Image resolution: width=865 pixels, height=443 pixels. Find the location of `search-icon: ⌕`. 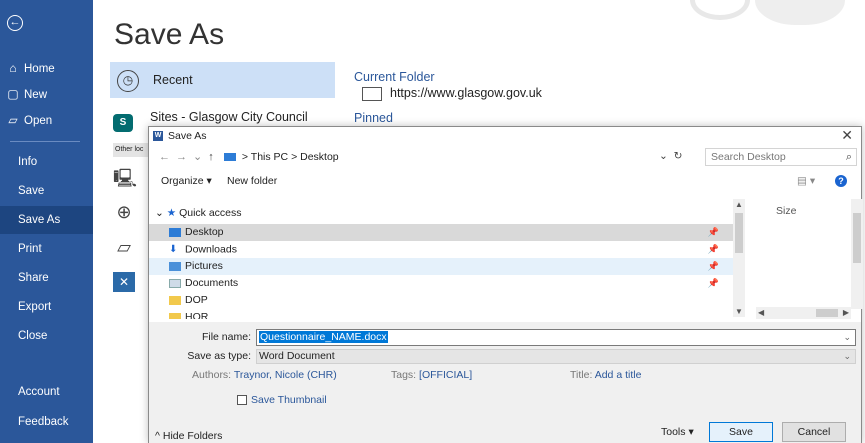

search-icon: ⌕ is located at coordinates (848, 157).